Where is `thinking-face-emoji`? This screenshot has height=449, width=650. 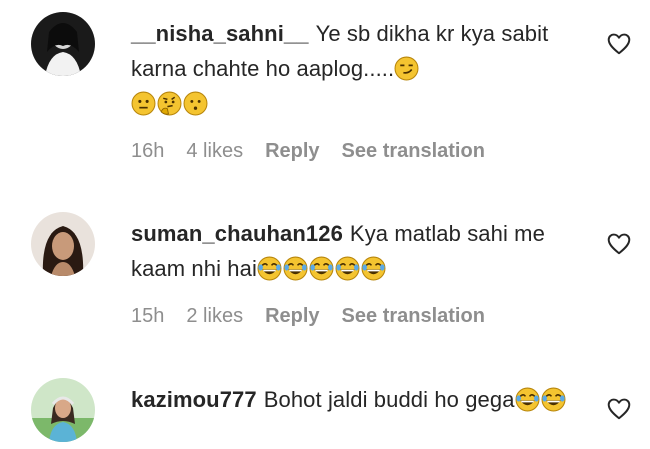
thinking-face-emoji is located at coordinates (169, 103).